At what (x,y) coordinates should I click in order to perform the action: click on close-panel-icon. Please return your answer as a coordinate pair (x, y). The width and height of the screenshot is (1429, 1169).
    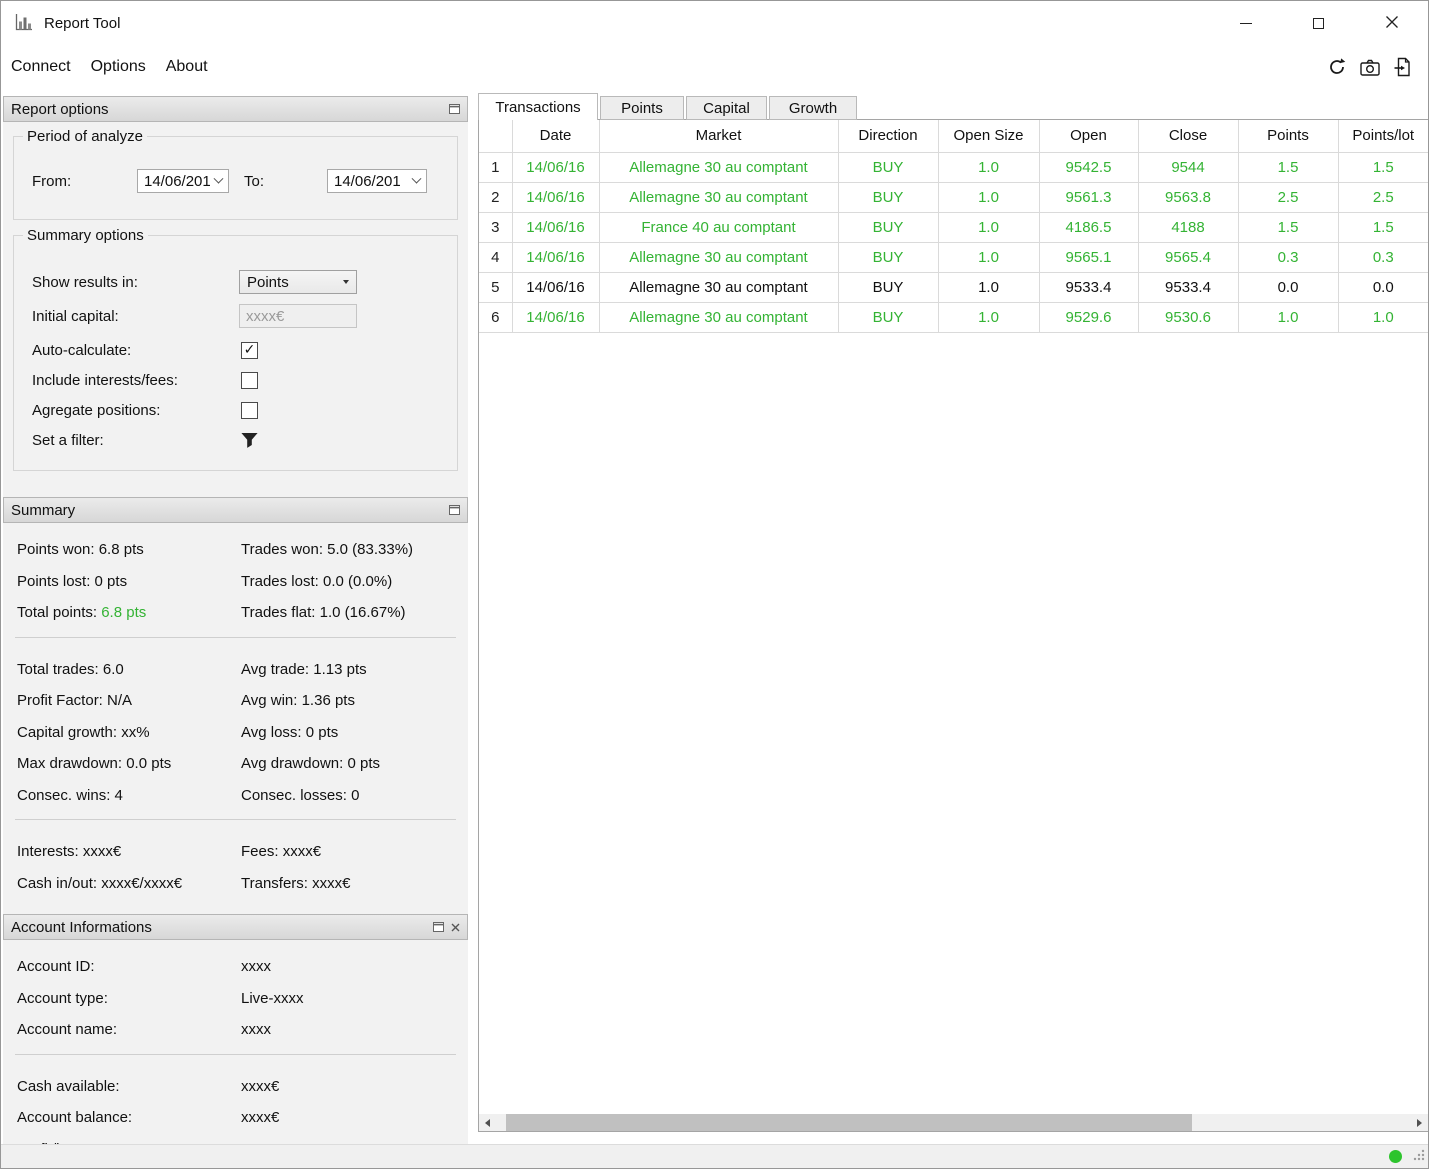
    Looking at the image, I should click on (455, 927).